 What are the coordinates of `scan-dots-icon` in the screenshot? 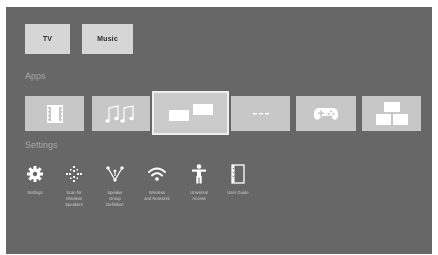 It's located at (74, 174).